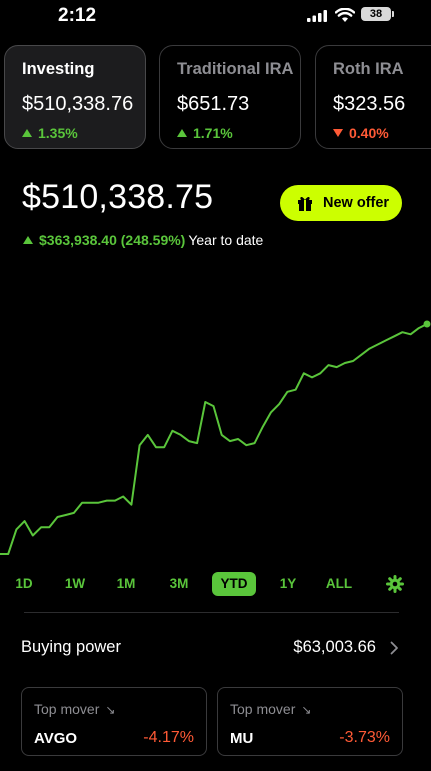 This screenshot has height=771, width=431. I want to click on signal-icon, so click(317, 16).